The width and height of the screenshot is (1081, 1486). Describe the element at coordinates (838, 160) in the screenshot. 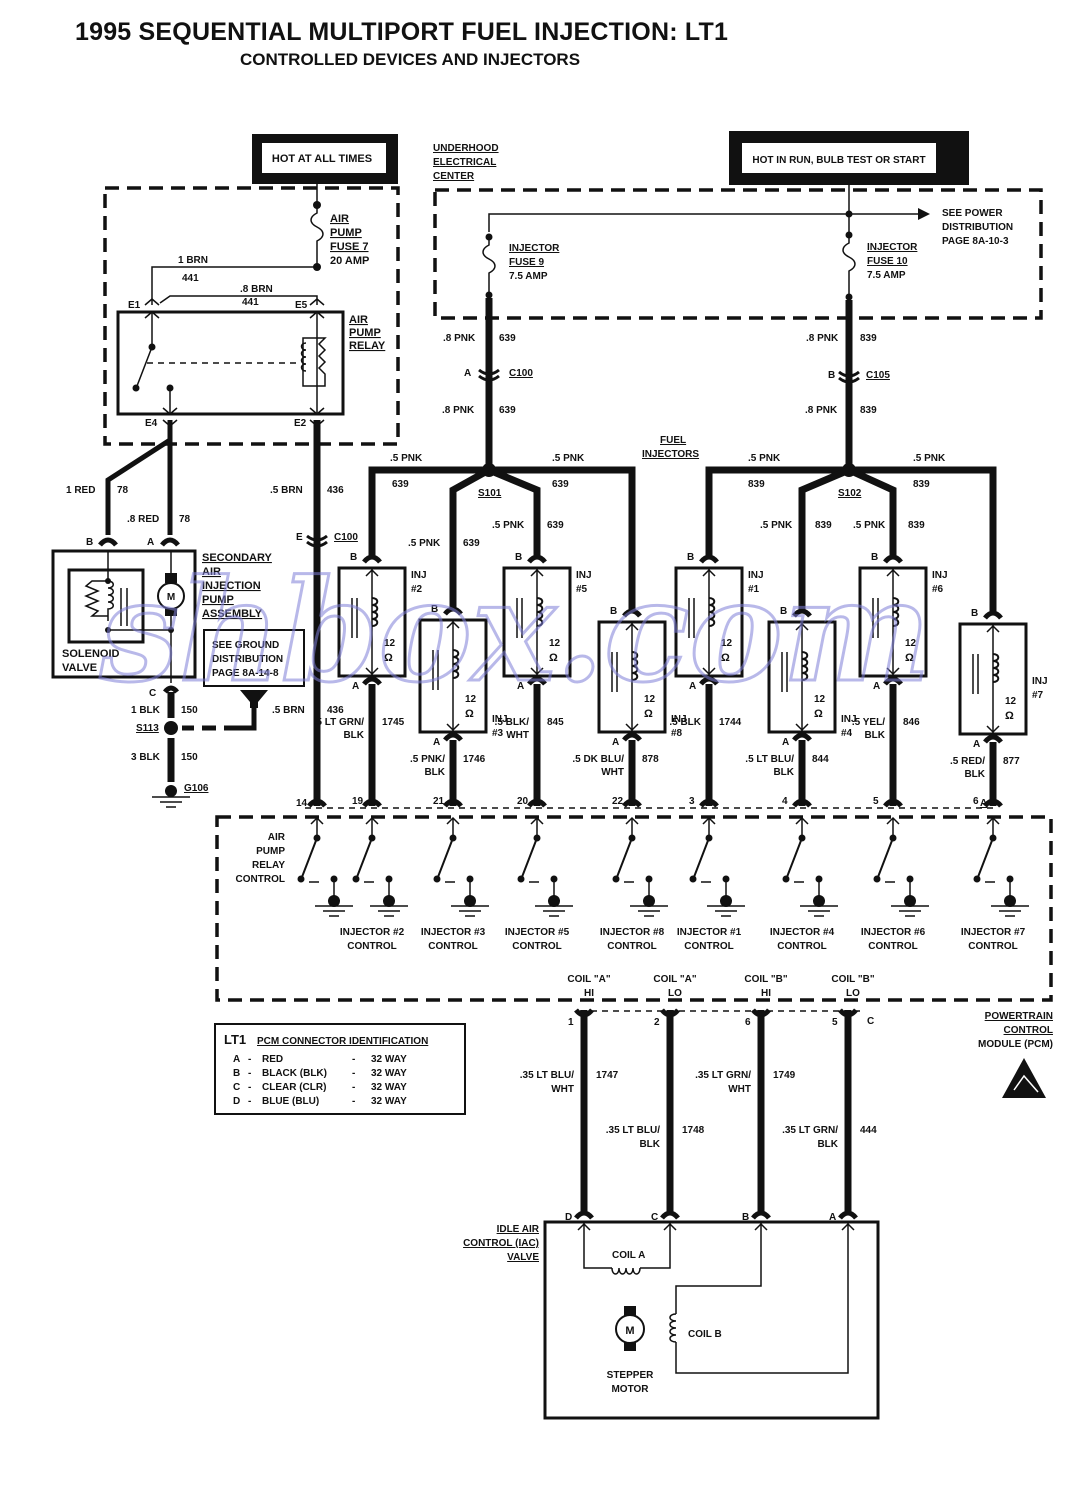

I see `hot-in-run-text: HOT IN RUN, BULB TEST OR START` at that location.